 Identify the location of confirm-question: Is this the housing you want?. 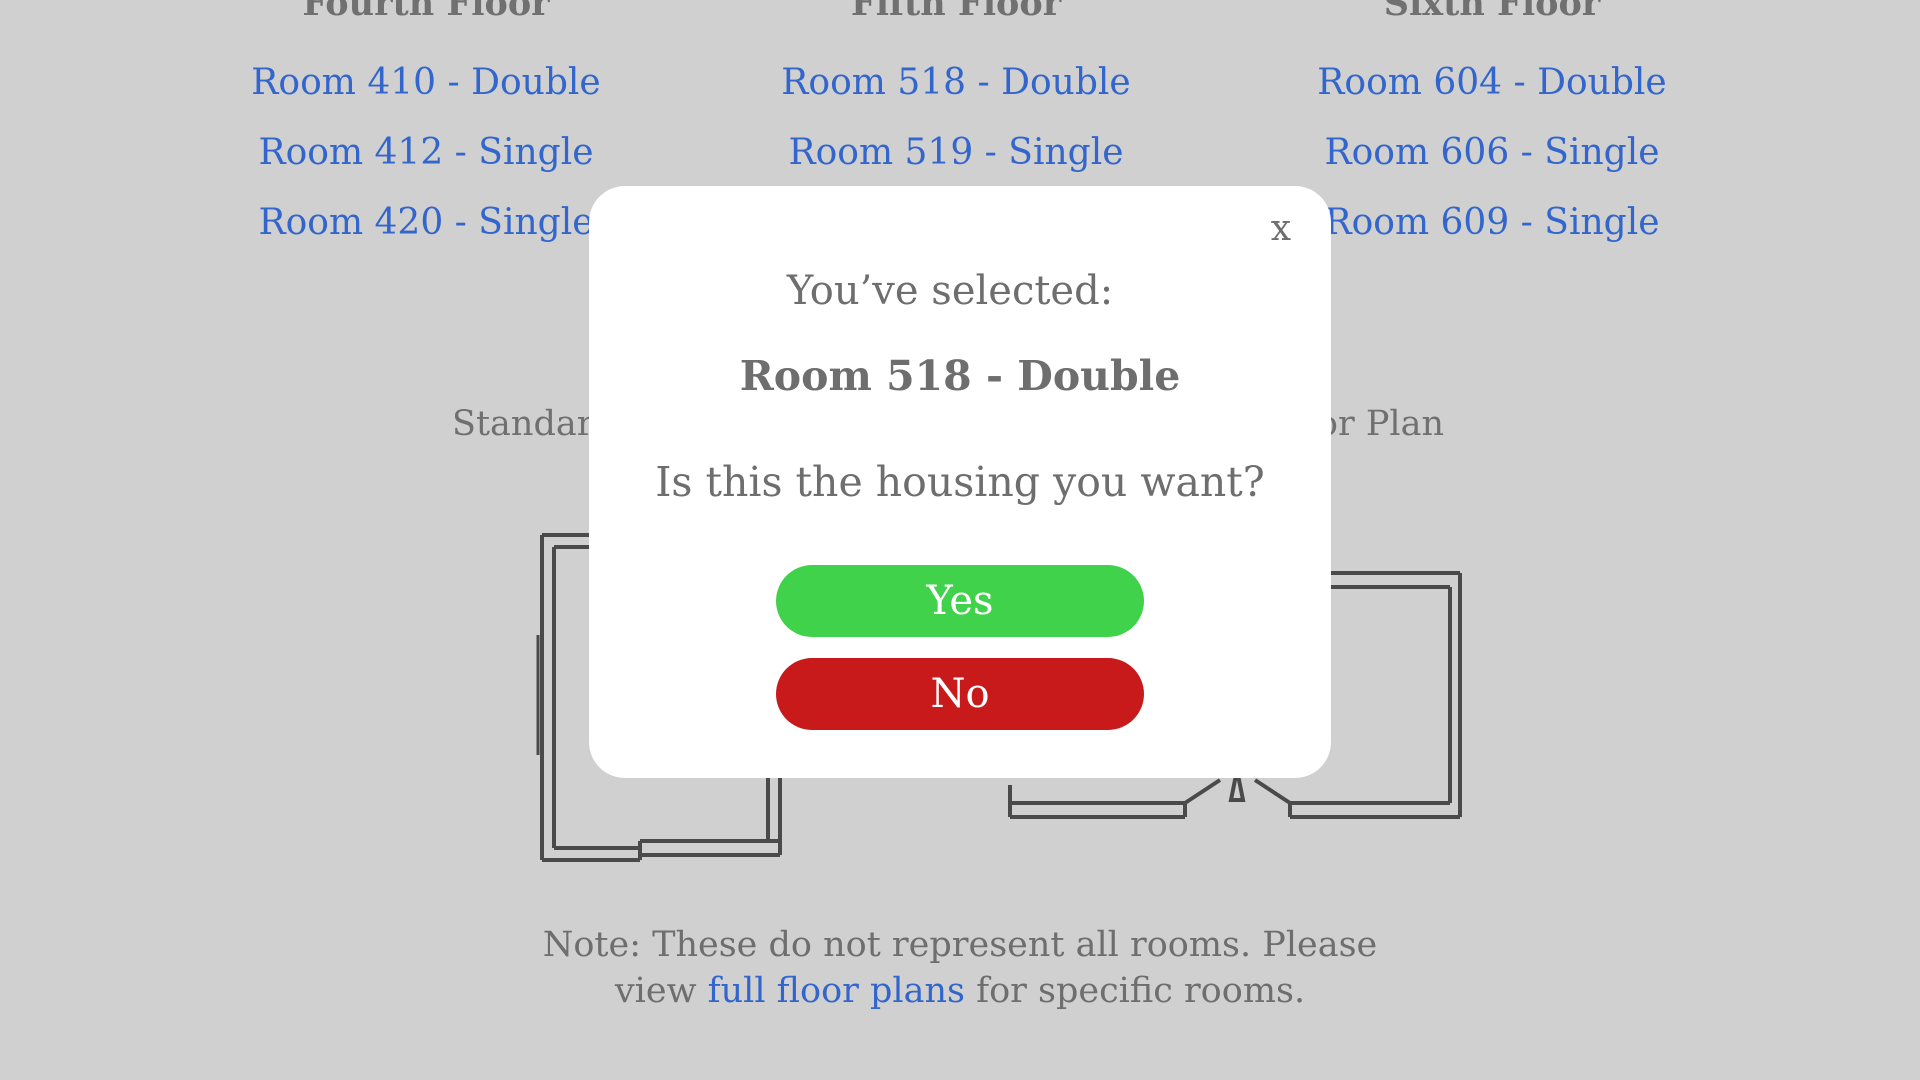
(960, 482).